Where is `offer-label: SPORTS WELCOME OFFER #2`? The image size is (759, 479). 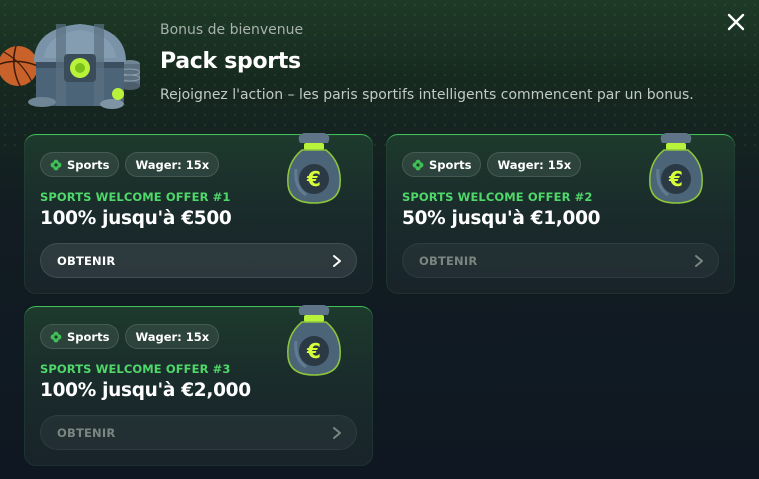
offer-label: SPORTS WELCOME OFFER #2 is located at coordinates (497, 197).